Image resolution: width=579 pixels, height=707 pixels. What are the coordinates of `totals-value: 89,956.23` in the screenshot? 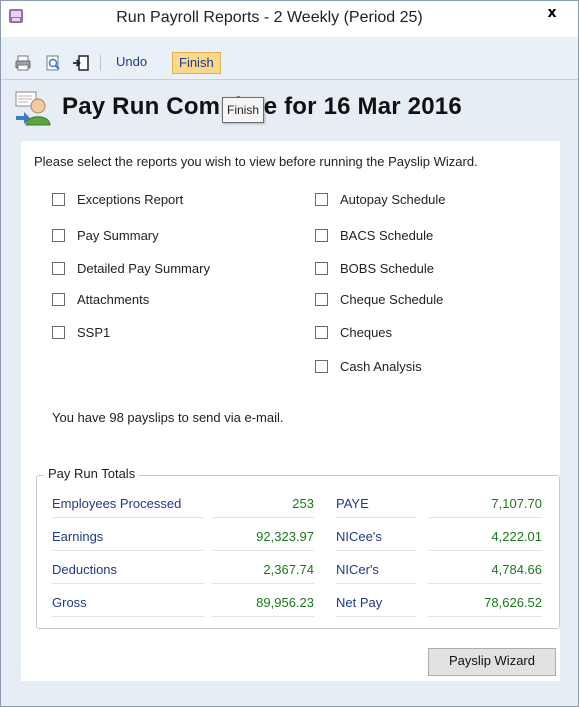 It's located at (263, 603).